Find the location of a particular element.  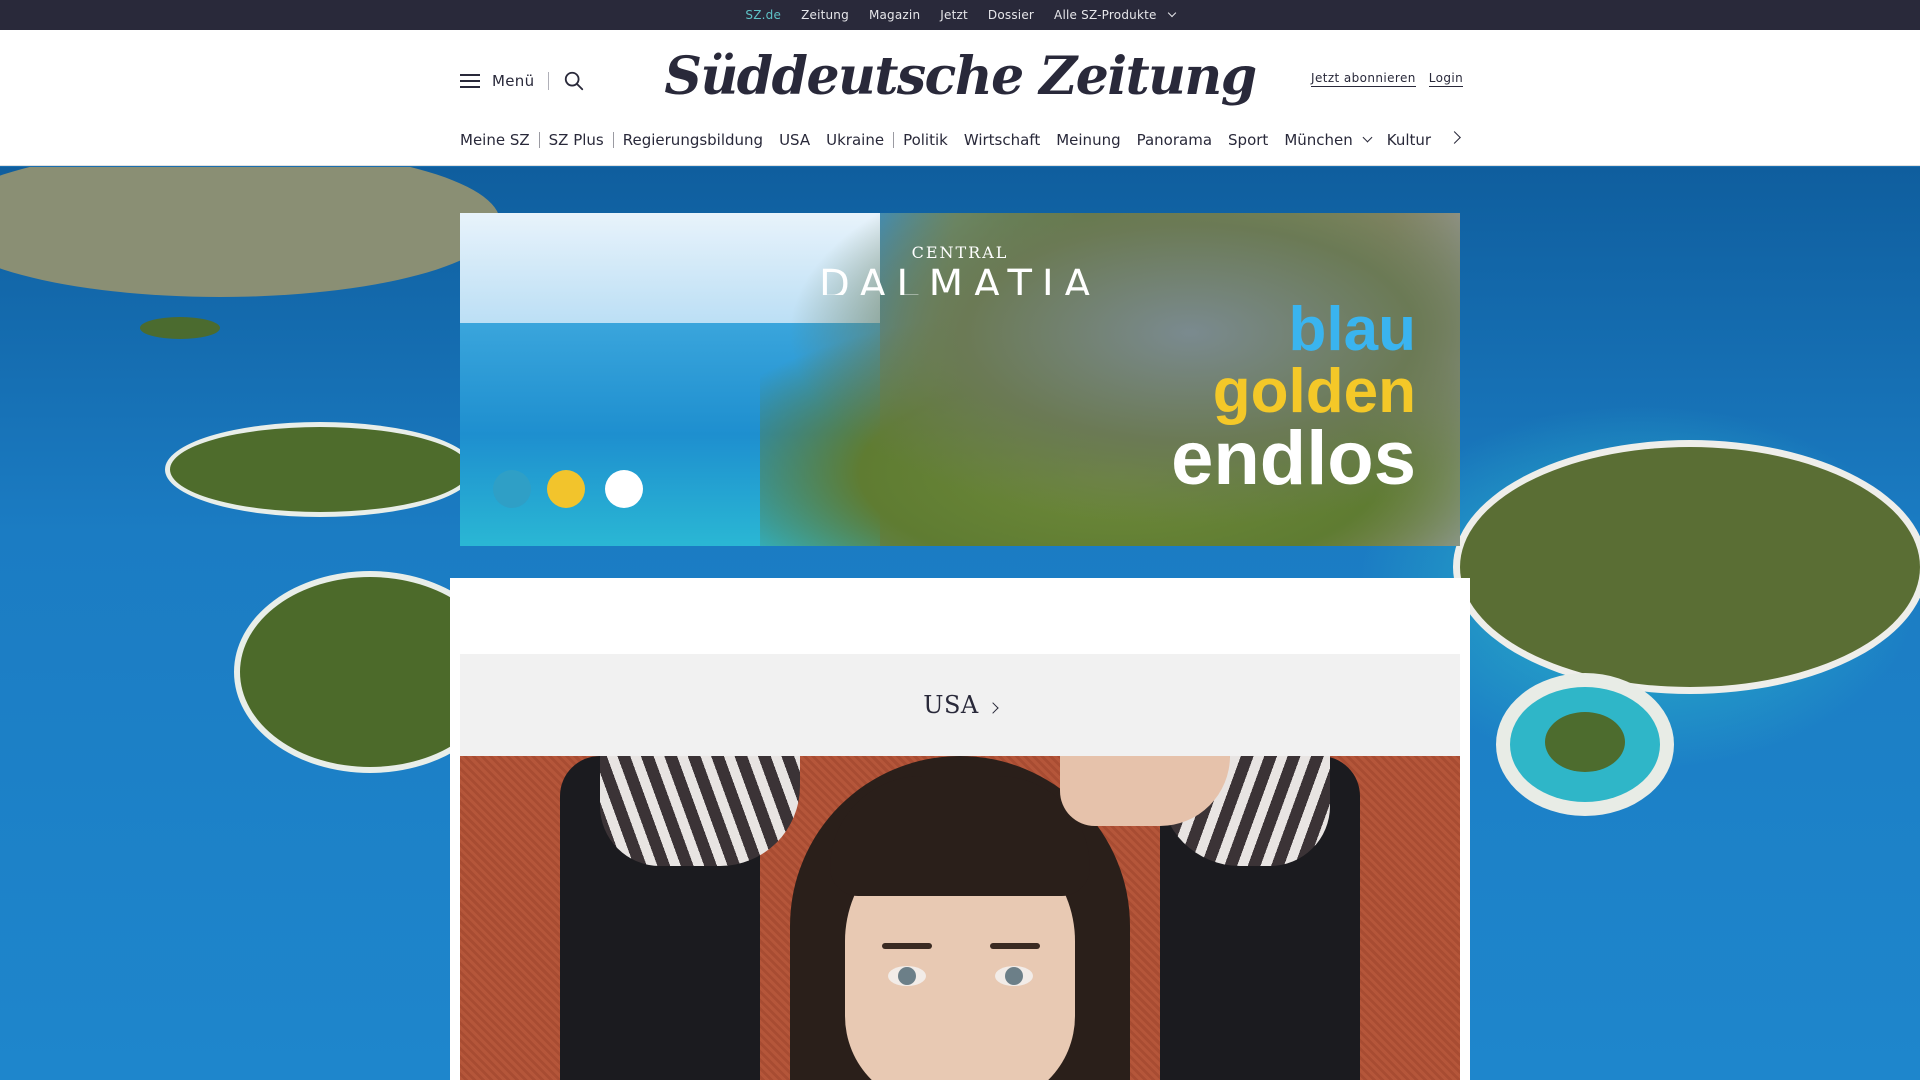

site-logo: Süddeutsche Zeitung is located at coordinates (960, 76).